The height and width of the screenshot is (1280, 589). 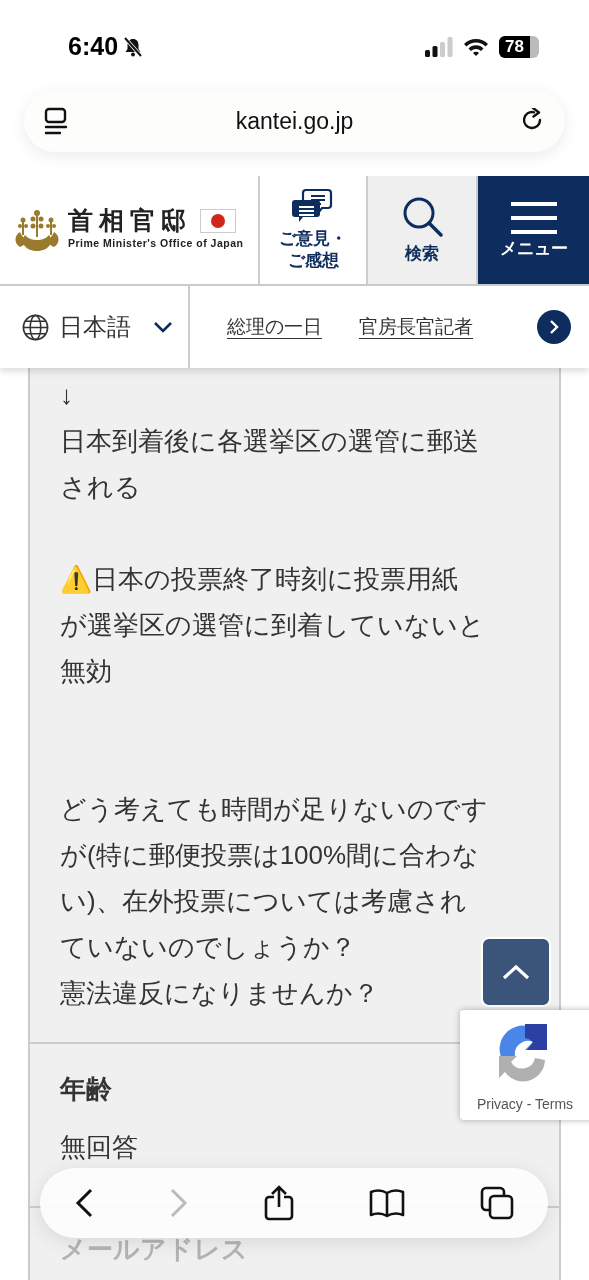 What do you see at coordinates (37, 230) in the screenshot?
I see `emblem-icon` at bounding box center [37, 230].